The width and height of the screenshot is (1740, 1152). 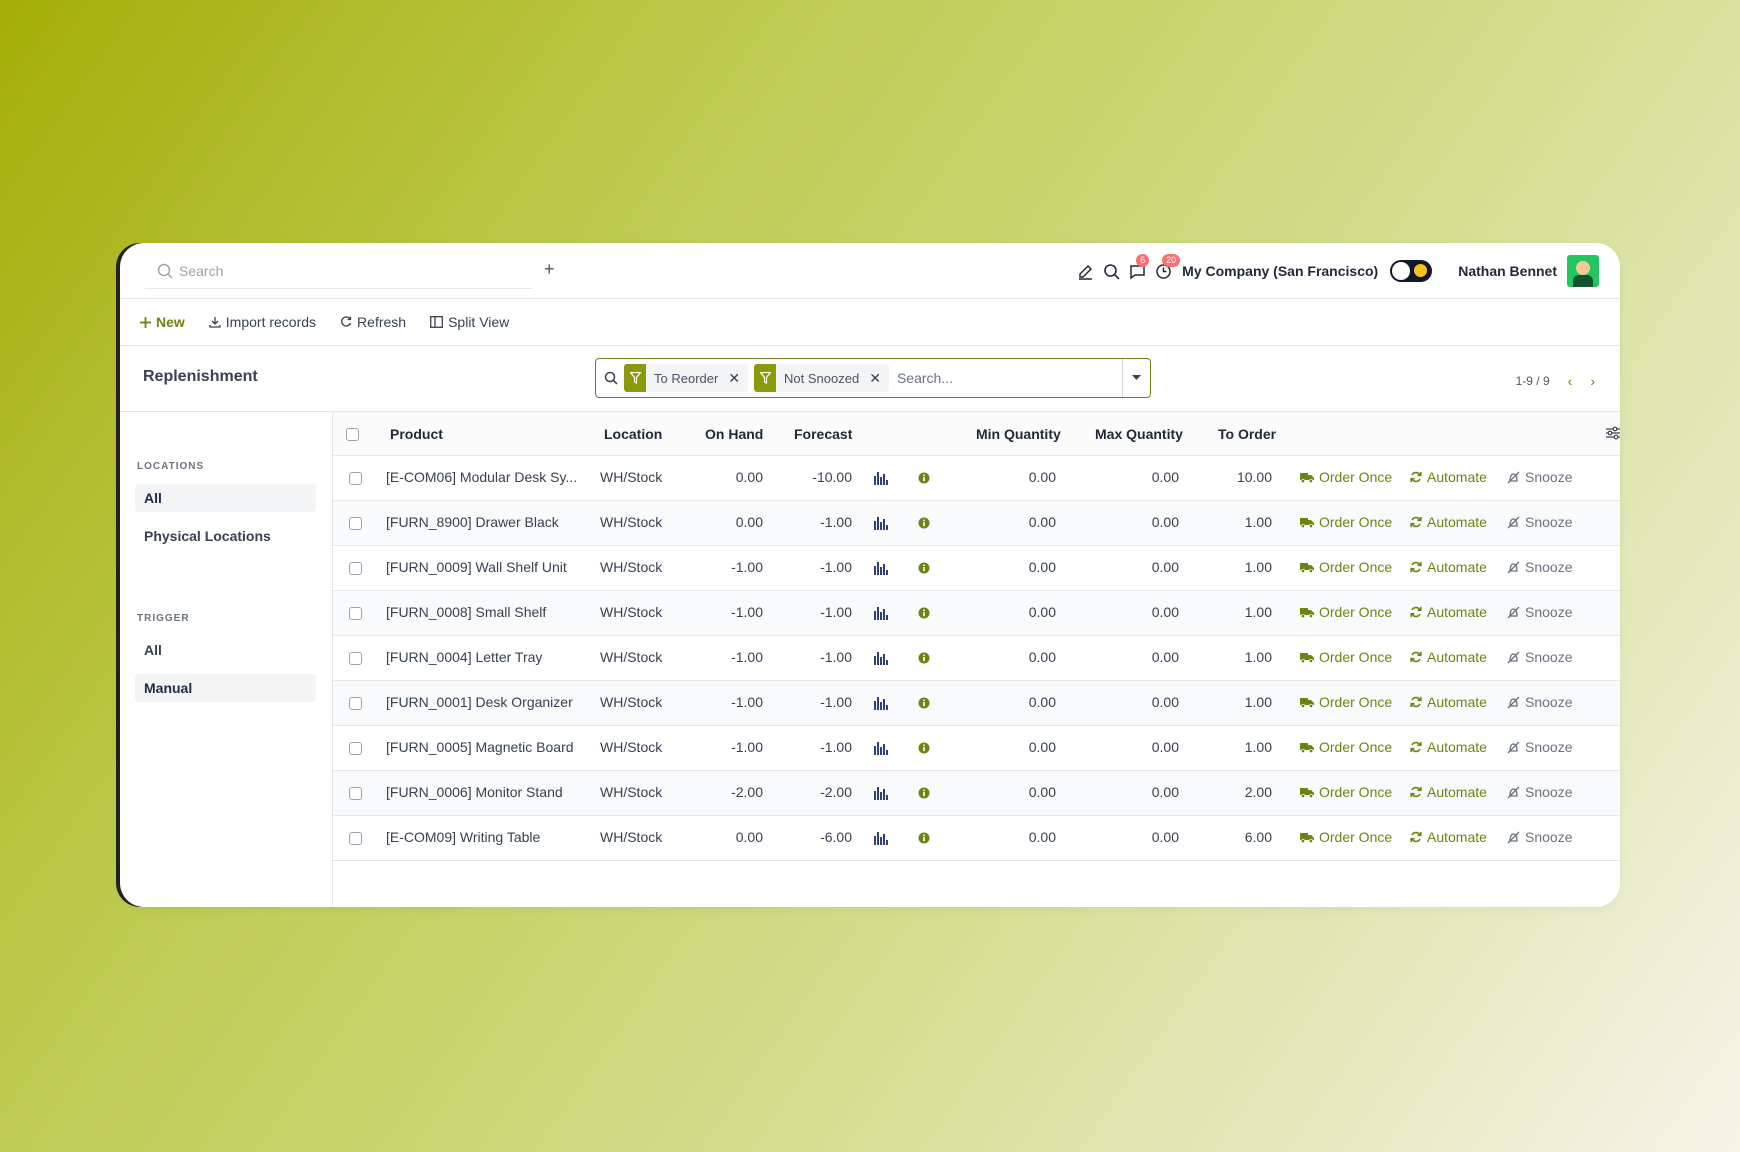 What do you see at coordinates (549, 269) in the screenshot?
I see `add-tab-button: +` at bounding box center [549, 269].